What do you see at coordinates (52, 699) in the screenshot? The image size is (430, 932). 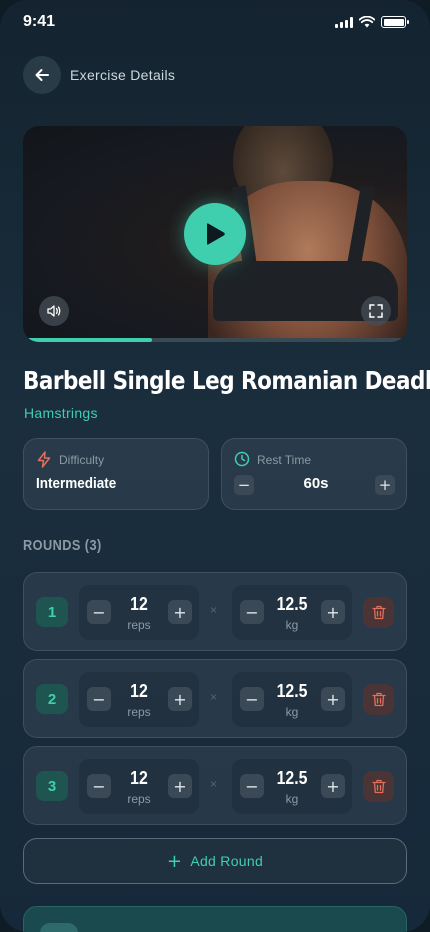 I see `round-number: 2` at bounding box center [52, 699].